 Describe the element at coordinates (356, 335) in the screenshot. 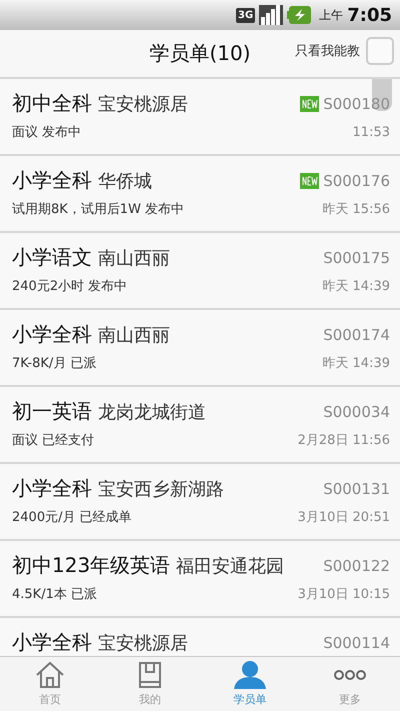

I see `order-code: S000174` at that location.